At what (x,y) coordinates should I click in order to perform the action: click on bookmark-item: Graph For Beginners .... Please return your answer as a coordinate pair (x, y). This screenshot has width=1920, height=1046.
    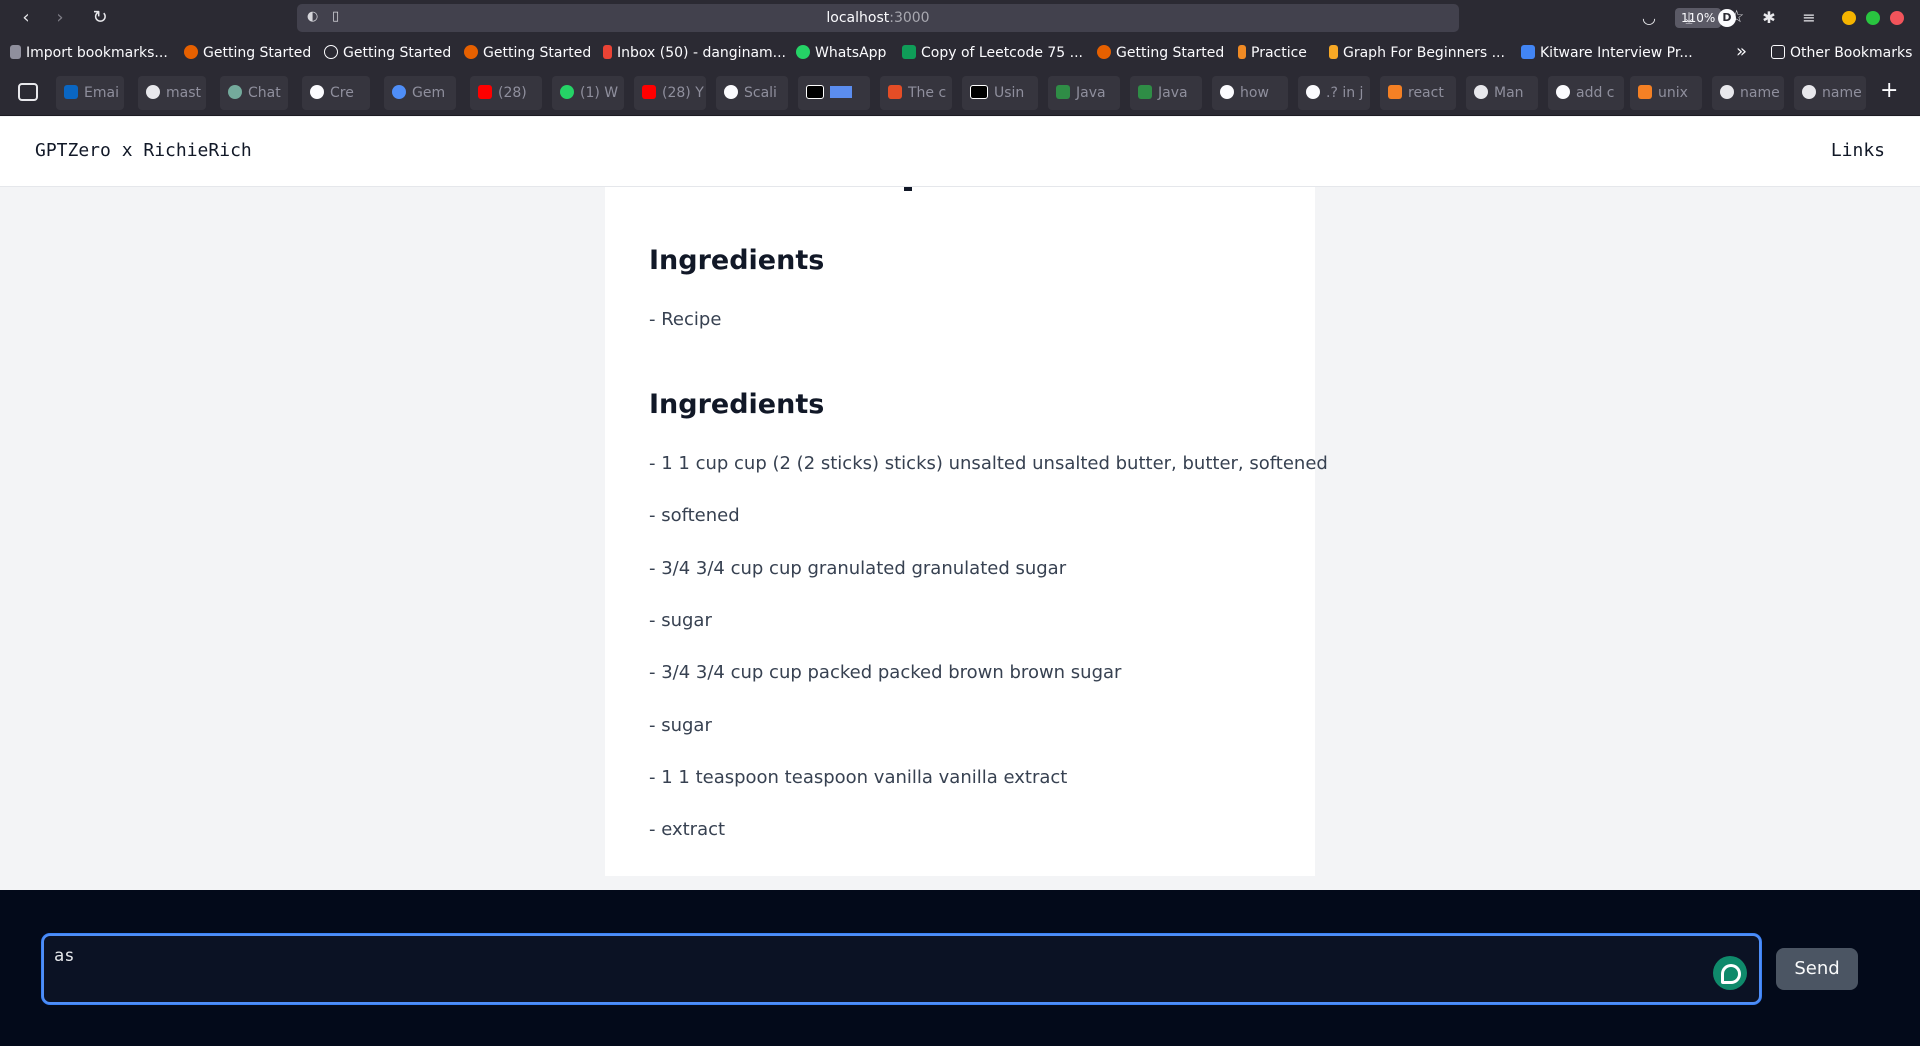
    Looking at the image, I should click on (1417, 53).